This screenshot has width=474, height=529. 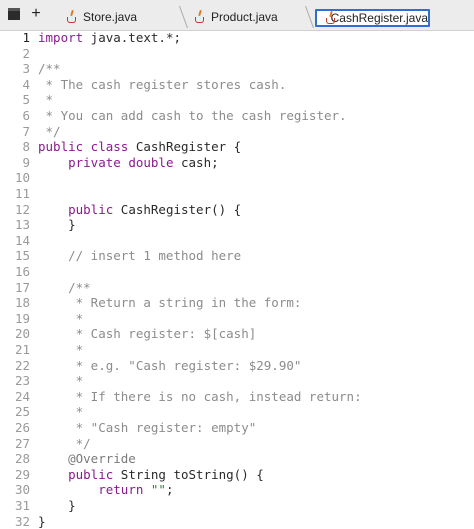 I want to click on code-text: * e.g. "Cash register: $29.90", so click(x=170, y=366).